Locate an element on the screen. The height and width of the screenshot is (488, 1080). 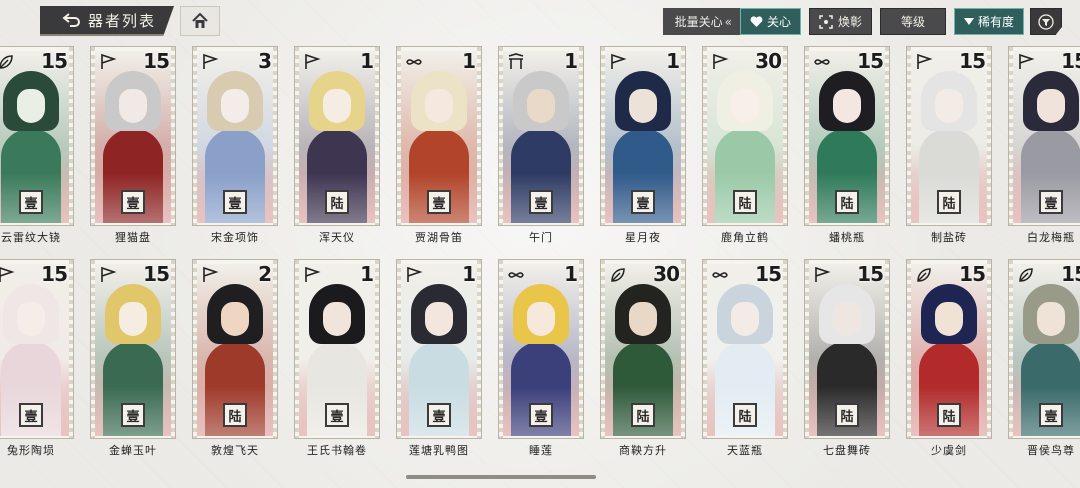
character-name: 兔形陶埙 is located at coordinates (31, 450).